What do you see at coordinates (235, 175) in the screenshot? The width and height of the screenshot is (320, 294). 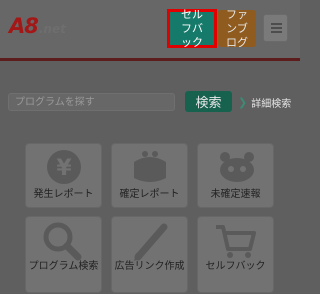 I see `tile-unconfirmed-flash: 未確定速報` at bounding box center [235, 175].